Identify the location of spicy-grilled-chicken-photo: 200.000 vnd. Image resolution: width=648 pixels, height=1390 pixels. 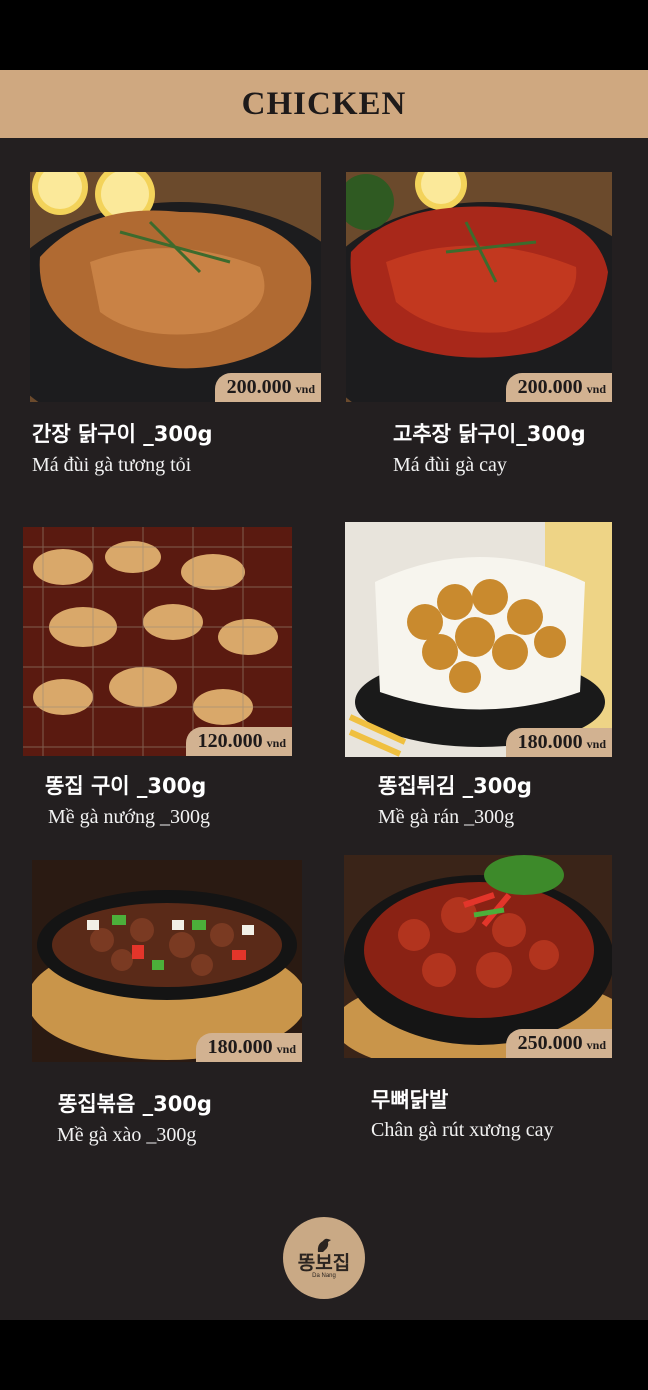
(479, 287).